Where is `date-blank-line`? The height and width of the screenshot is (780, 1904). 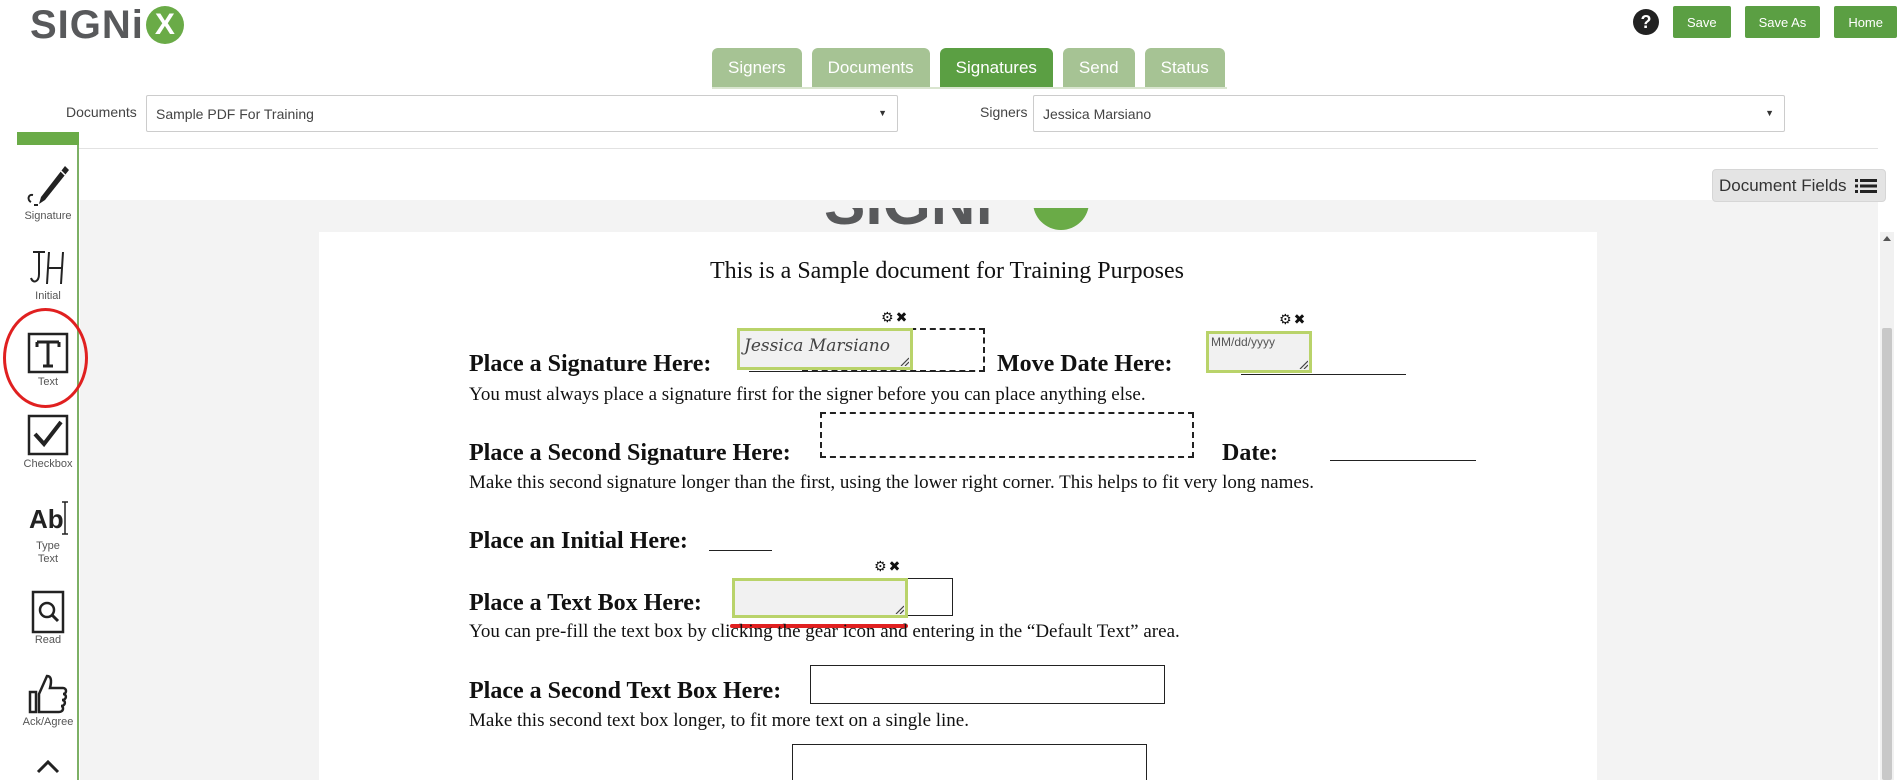 date-blank-line is located at coordinates (1323, 374).